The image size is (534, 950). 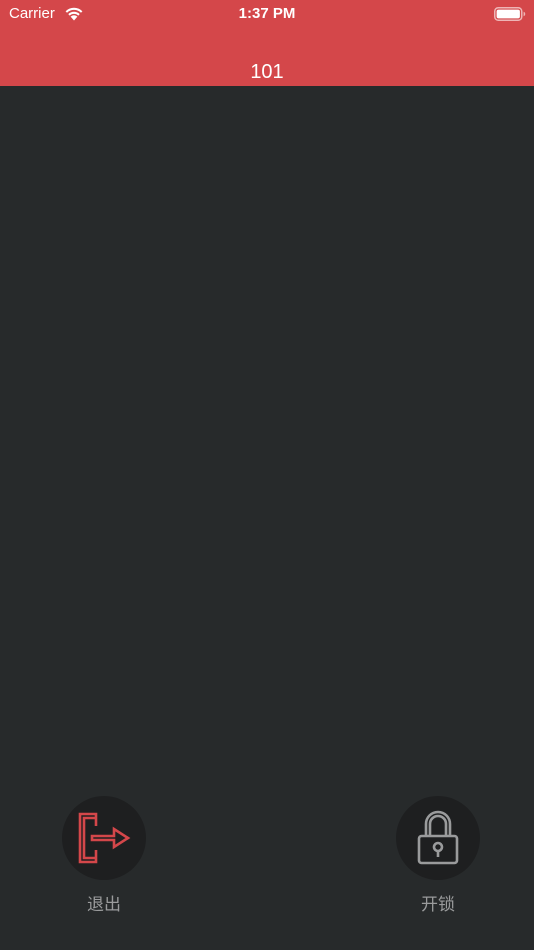 What do you see at coordinates (104, 905) in the screenshot?
I see `exit-label: 退出` at bounding box center [104, 905].